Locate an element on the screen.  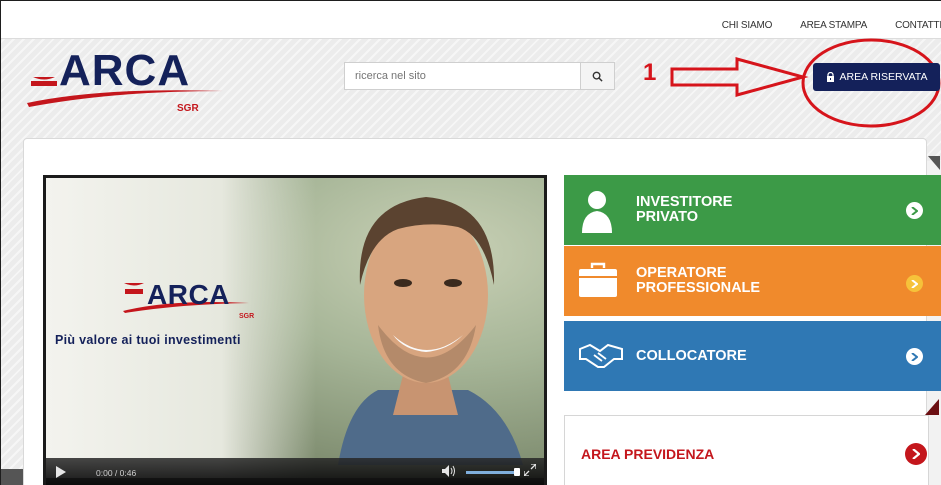
annotation-arrow-icon is located at coordinates (739, 77).